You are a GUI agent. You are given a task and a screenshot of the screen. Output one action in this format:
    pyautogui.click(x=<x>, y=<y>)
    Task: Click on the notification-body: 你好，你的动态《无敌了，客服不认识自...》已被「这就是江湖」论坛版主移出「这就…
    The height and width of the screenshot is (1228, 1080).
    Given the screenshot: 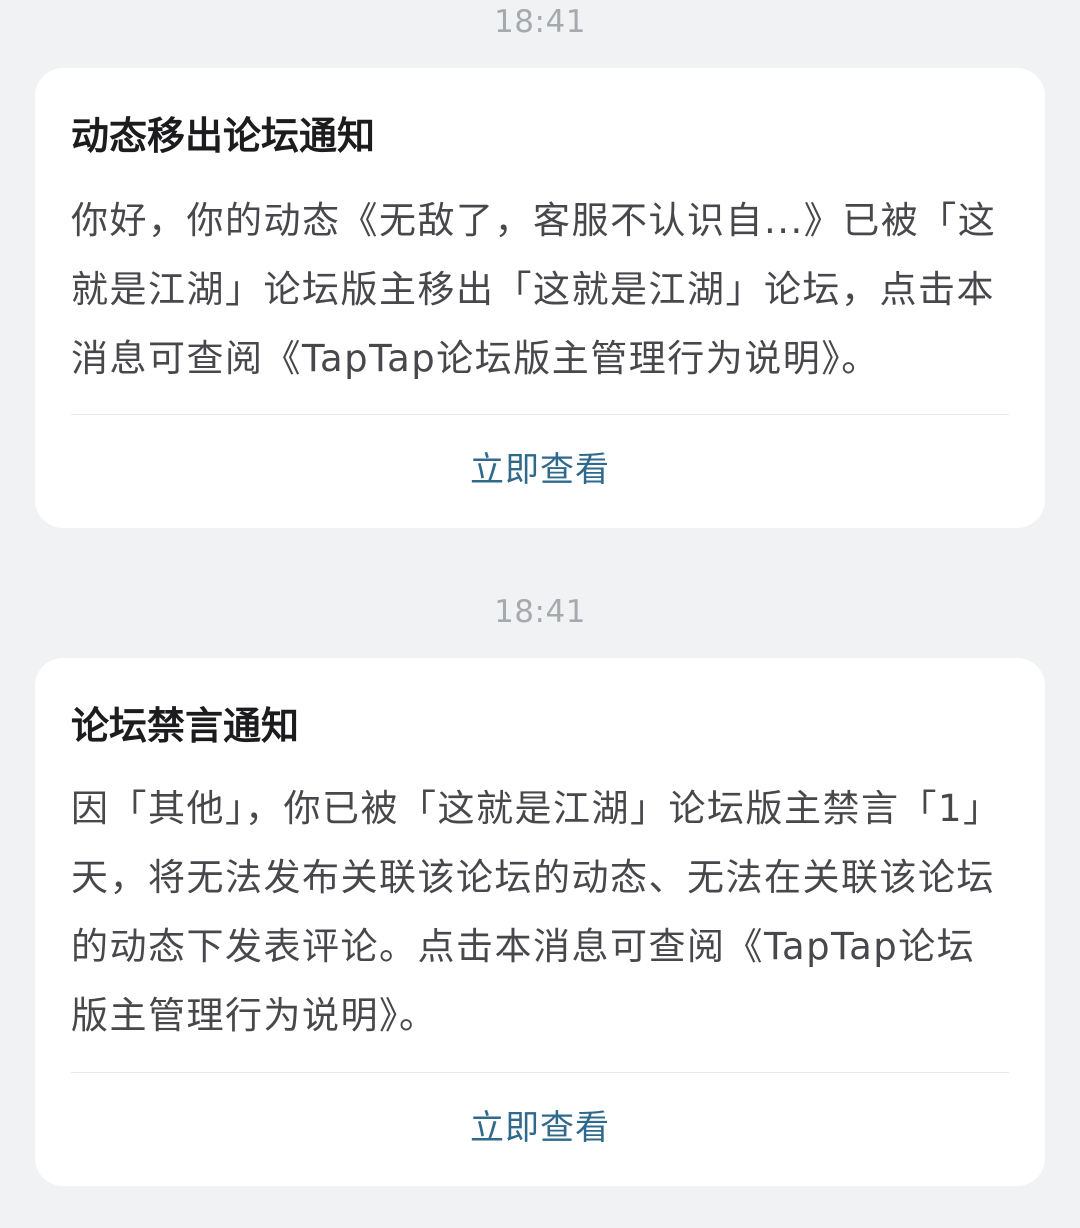 What is the action you would take?
    pyautogui.click(x=534, y=289)
    